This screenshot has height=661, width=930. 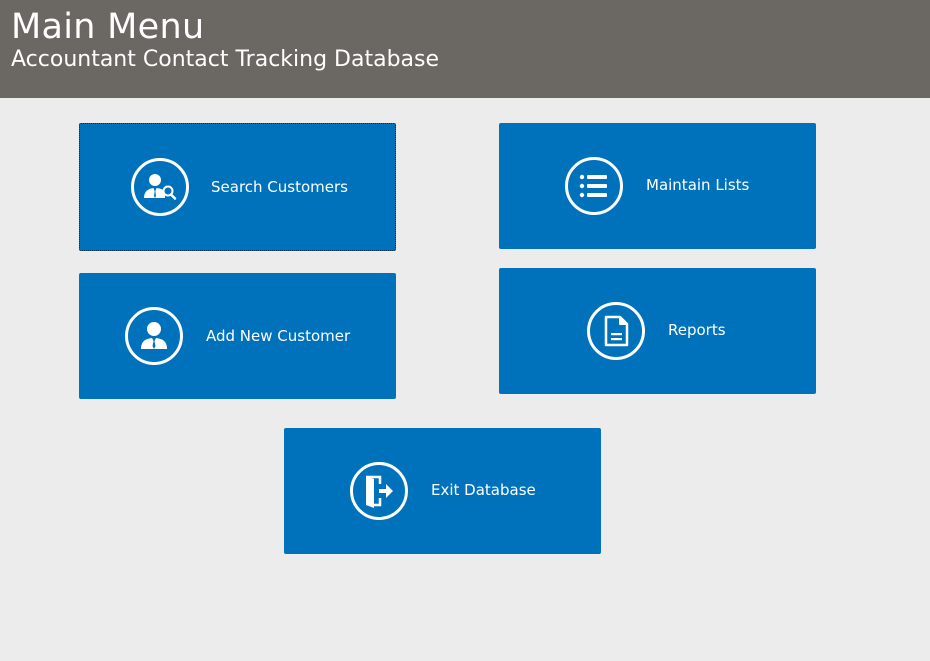 What do you see at coordinates (154, 336) in the screenshot?
I see `user-icon` at bounding box center [154, 336].